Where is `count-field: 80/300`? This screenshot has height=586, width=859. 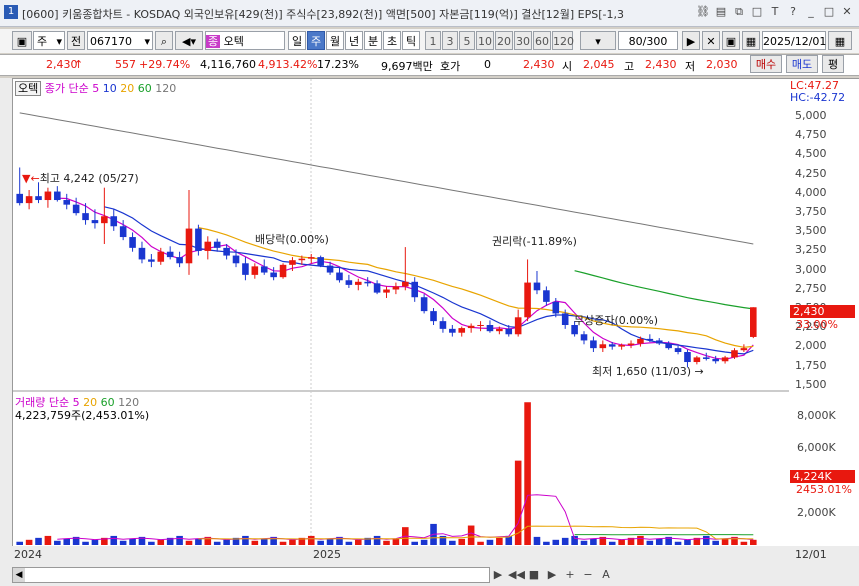
count-field: 80/300 is located at coordinates (648, 40).